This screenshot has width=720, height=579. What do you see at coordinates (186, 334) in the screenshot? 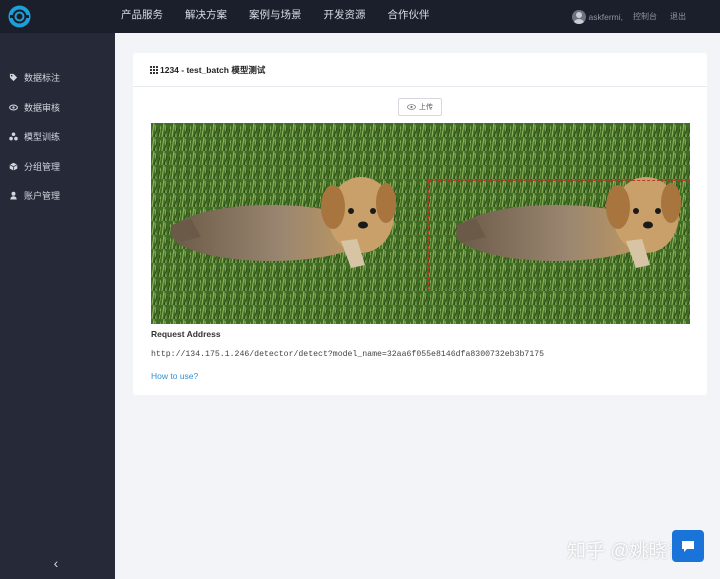
I see `request-address-label: Request Address` at bounding box center [186, 334].